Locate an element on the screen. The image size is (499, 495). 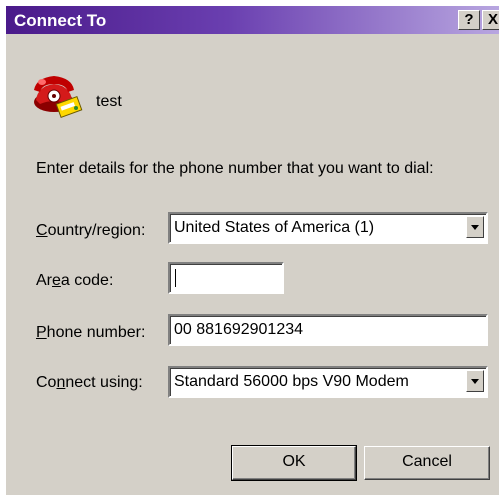
area-code-label-prefix: Ar is located at coordinates (44, 280).